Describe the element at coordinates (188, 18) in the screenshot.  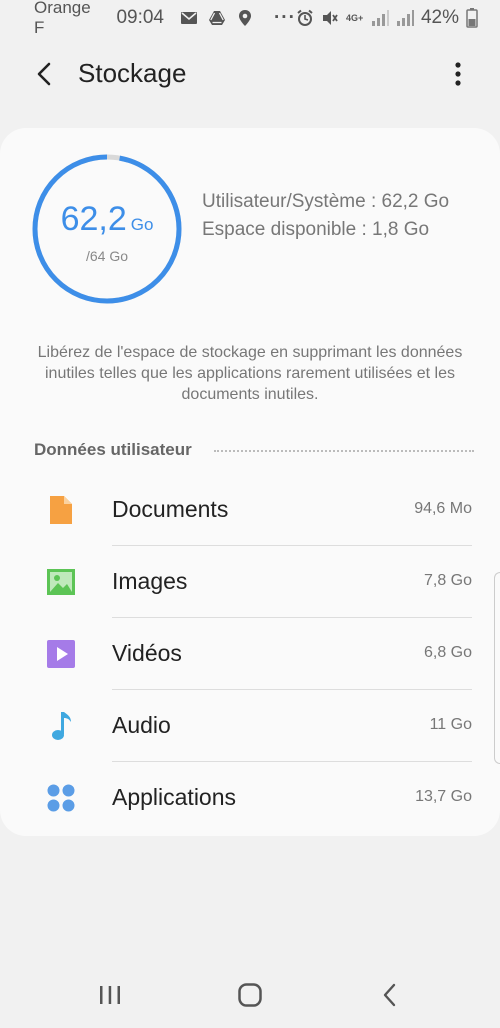
I see `mail-icon` at that location.